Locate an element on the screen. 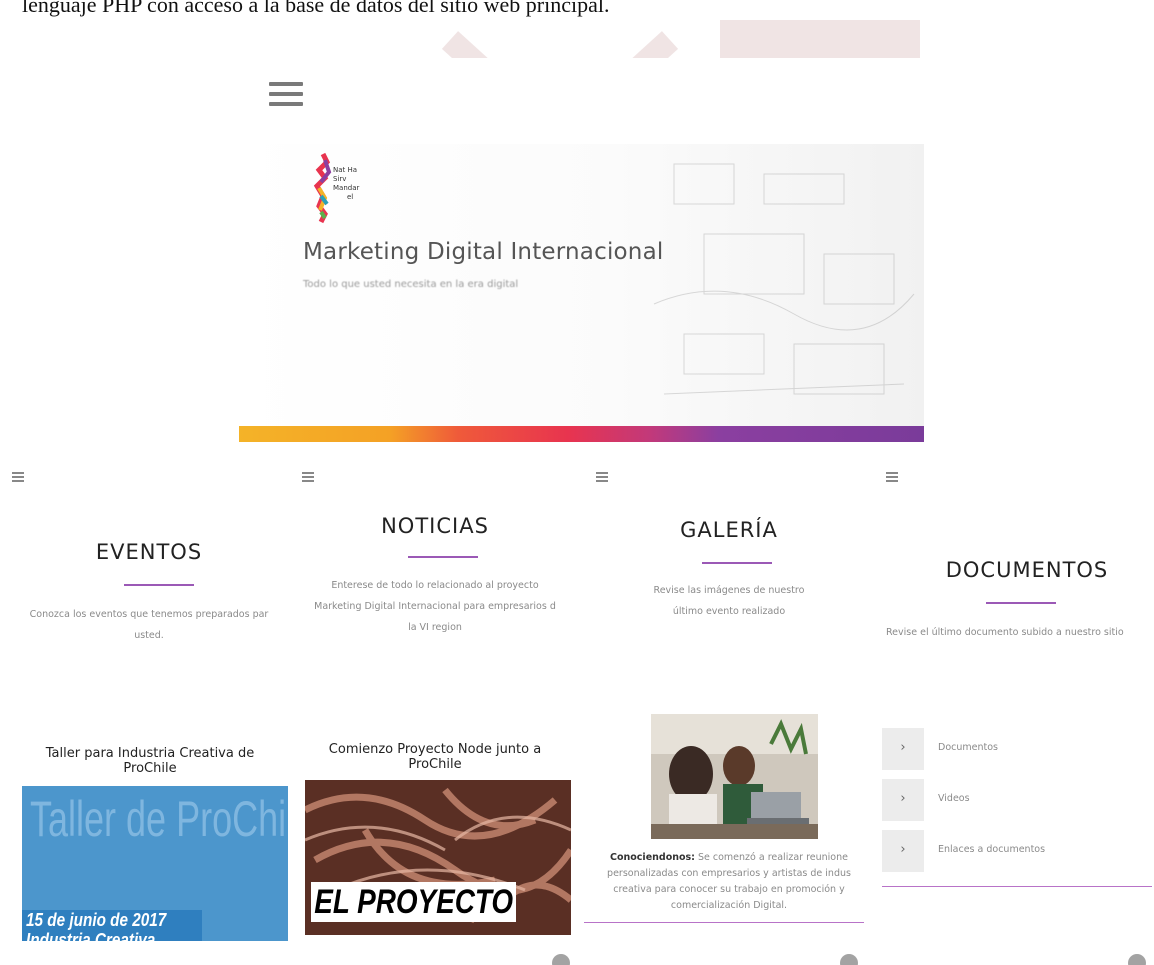 This screenshot has width=1154, height=965. news-image: EL PROYECTO is located at coordinates (438, 857).